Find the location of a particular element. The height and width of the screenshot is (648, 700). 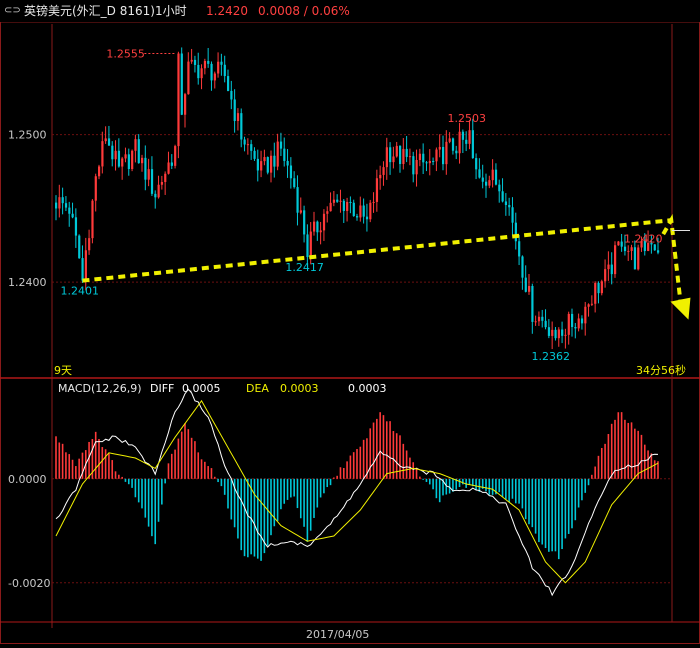

countdown-timer: 34分56秒 is located at coordinates (661, 370).